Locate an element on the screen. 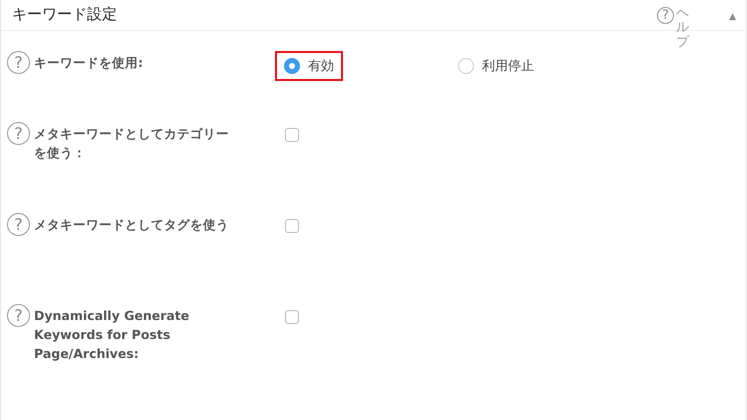  setting-label: メタキーワードとしてカテゴリーを使う： is located at coordinates (132, 143).